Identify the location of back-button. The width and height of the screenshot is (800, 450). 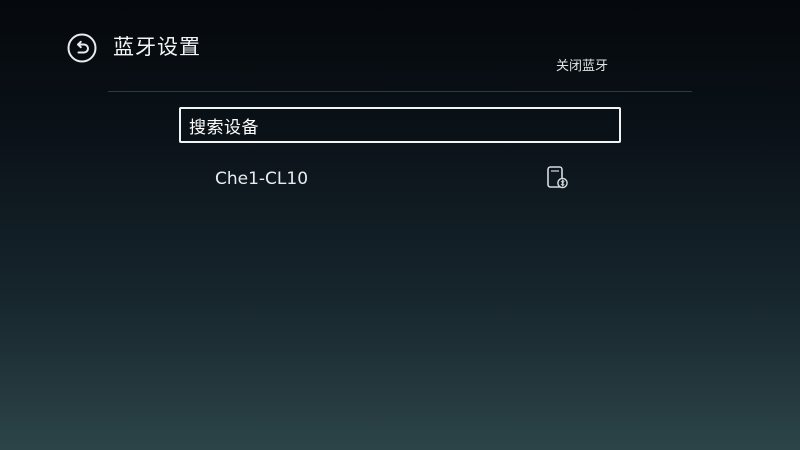
(82, 48).